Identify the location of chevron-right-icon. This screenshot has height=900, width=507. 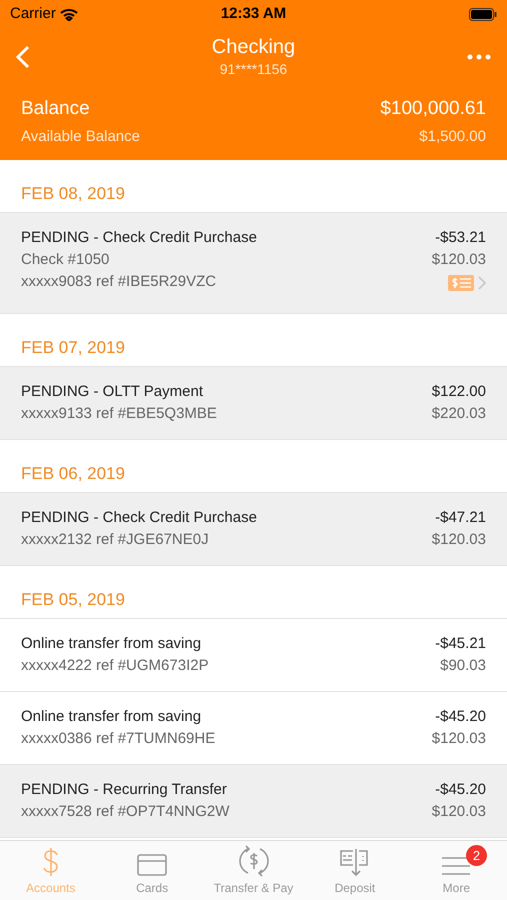
(482, 283).